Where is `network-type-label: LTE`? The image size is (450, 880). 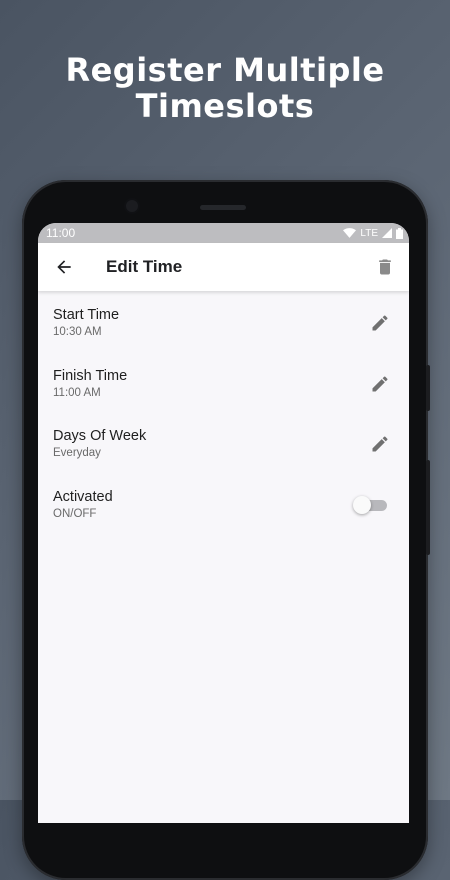
network-type-label: LTE is located at coordinates (369, 233).